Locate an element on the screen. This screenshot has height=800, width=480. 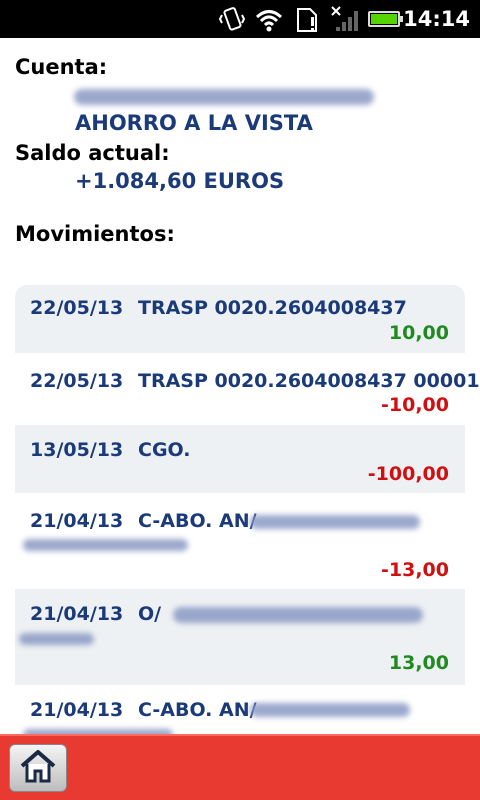
saldo-value: +1.084,60 EUROS is located at coordinates (180, 181).